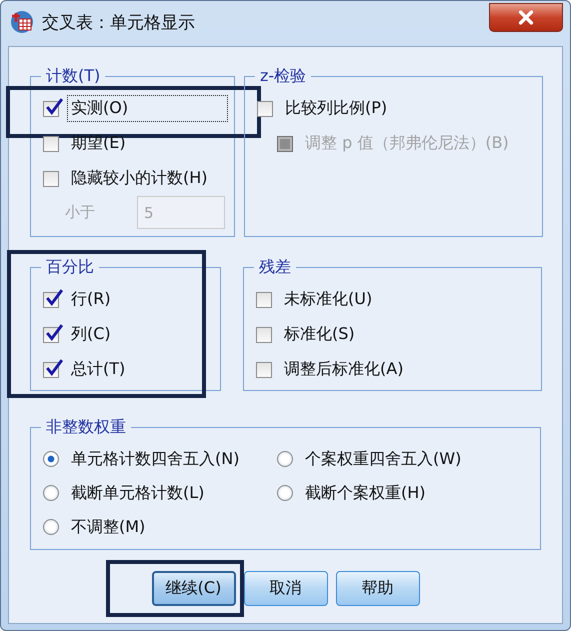 The width and height of the screenshot is (571, 631). Describe the element at coordinates (283, 76) in the screenshot. I see `group-title: z-检验` at that location.